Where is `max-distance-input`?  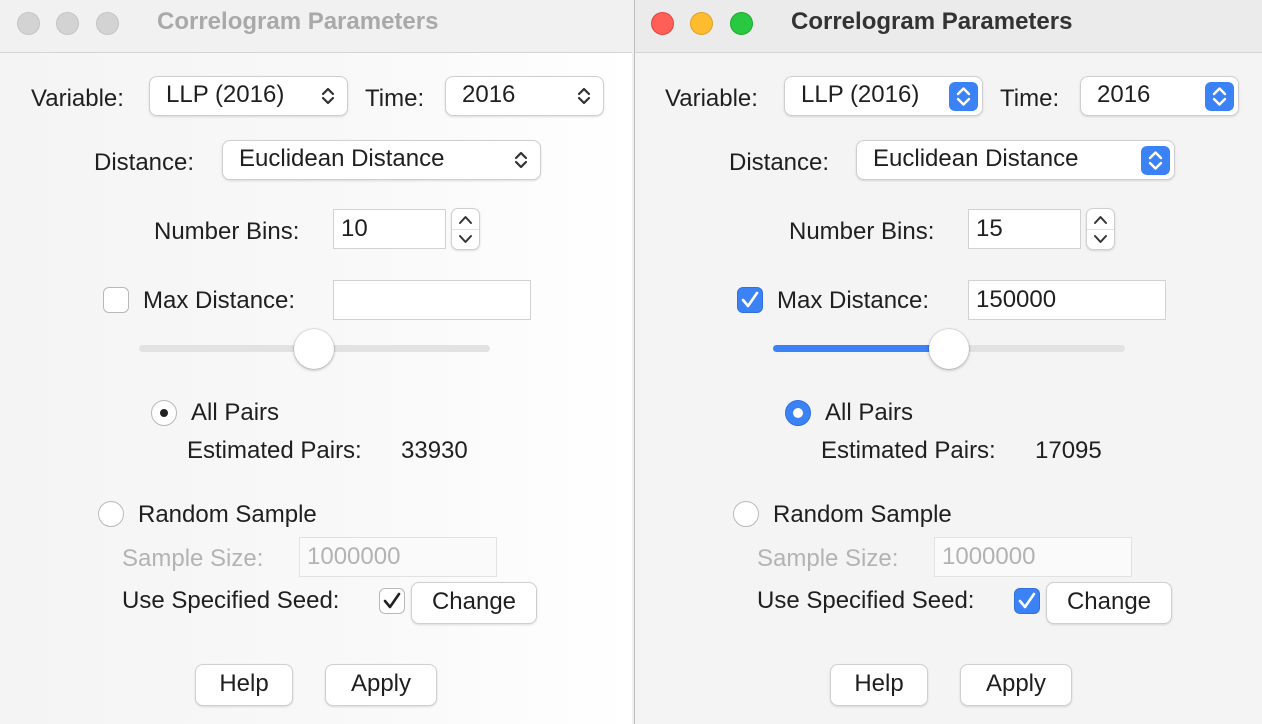 max-distance-input is located at coordinates (432, 300).